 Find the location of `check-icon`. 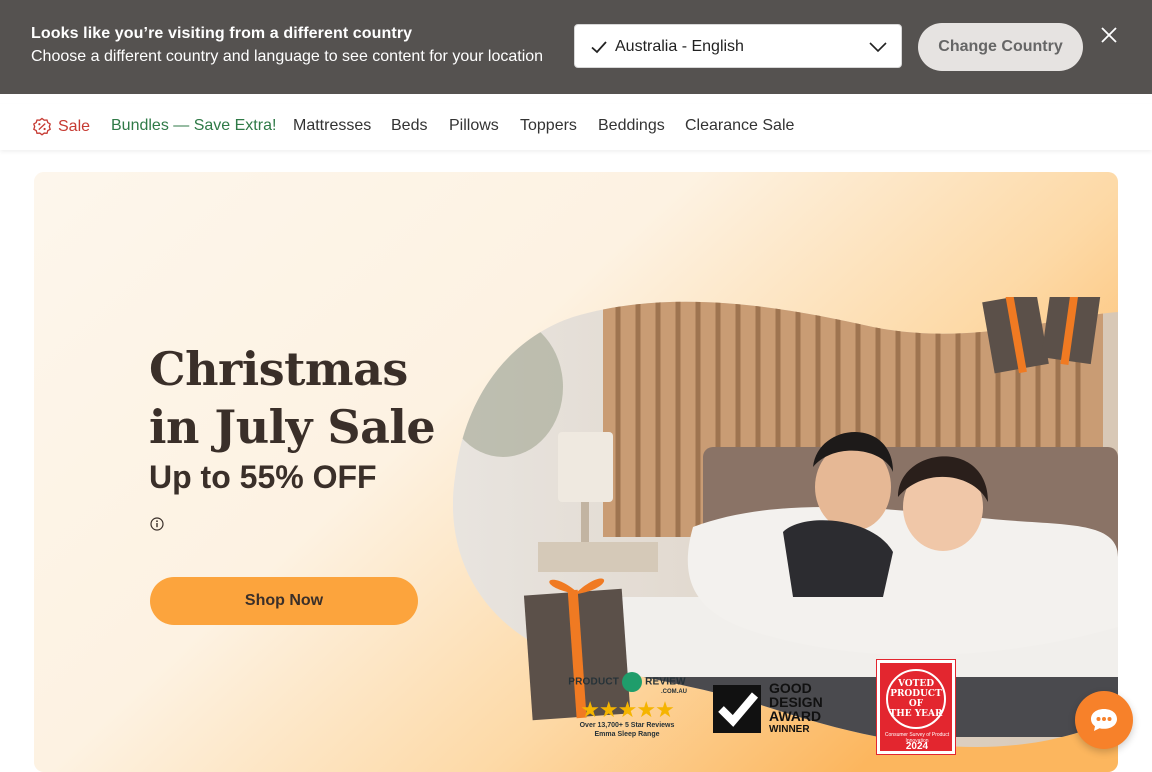

check-icon is located at coordinates (599, 47).